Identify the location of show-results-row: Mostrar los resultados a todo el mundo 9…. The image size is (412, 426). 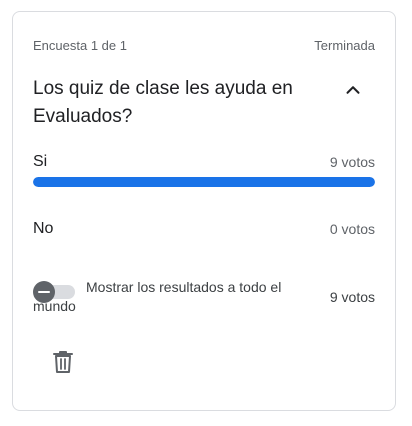
(204, 298).